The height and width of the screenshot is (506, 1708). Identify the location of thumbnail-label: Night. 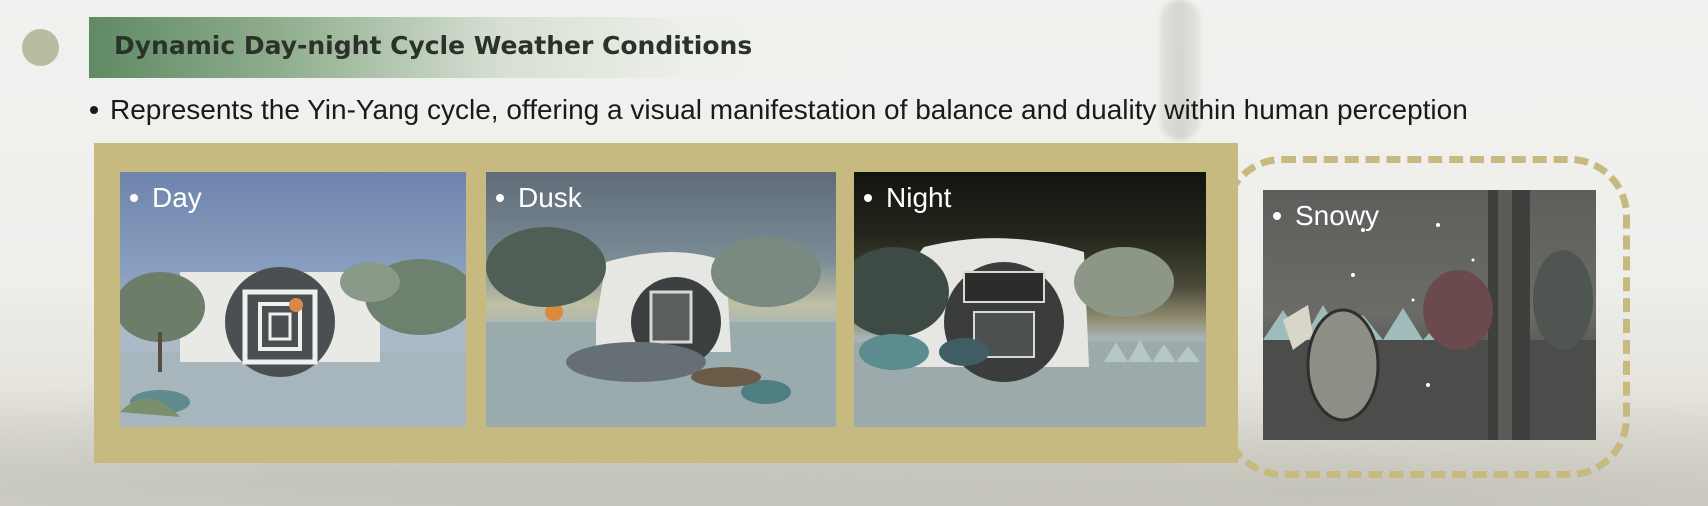
(907, 198).